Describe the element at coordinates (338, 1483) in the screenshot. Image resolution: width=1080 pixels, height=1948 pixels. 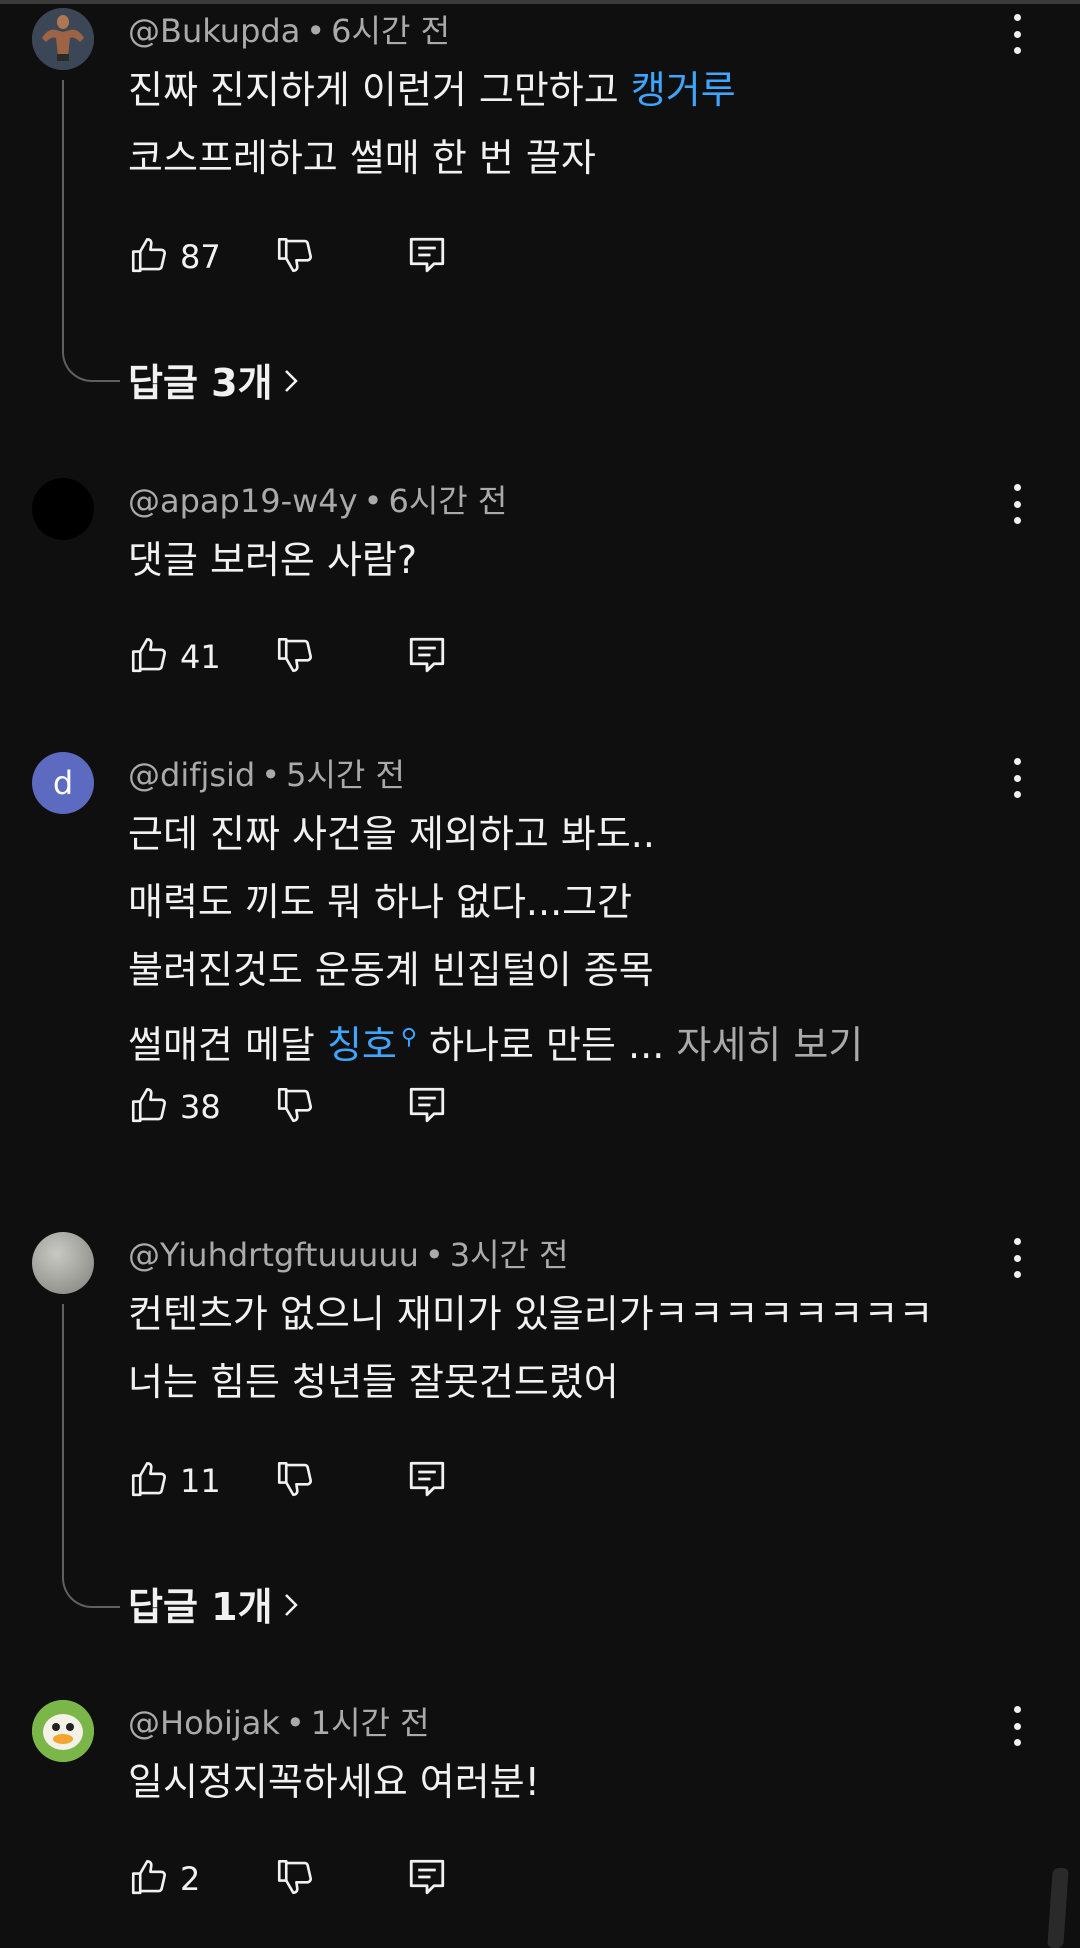
I see `comment-actions: 11` at that location.